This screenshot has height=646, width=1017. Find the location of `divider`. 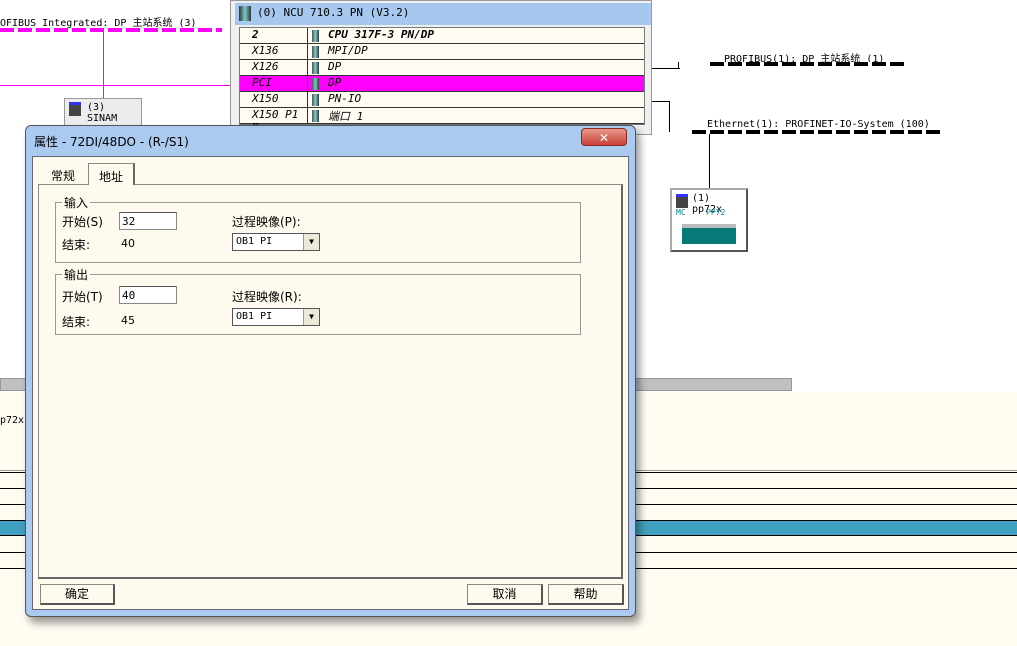

divider is located at coordinates (115, 85).